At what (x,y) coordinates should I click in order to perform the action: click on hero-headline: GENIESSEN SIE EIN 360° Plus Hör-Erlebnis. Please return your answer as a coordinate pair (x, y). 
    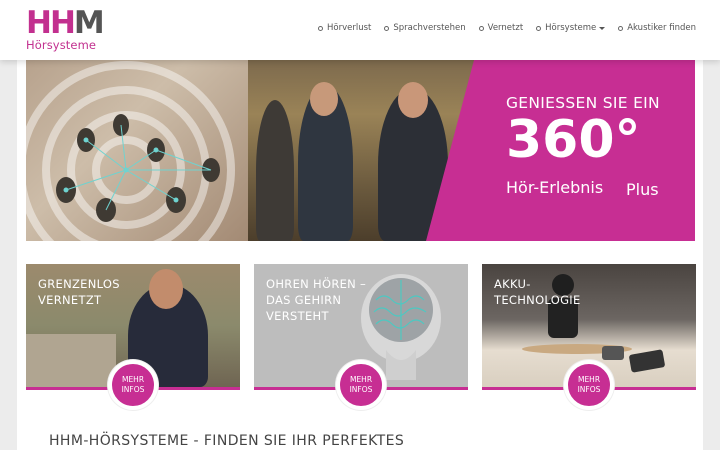
    Looking at the image, I should click on (583, 146).